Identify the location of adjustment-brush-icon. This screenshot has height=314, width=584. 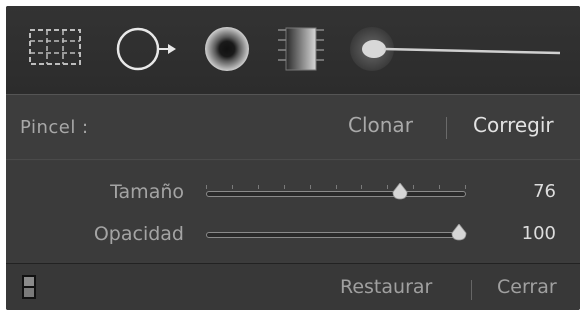
(454, 48).